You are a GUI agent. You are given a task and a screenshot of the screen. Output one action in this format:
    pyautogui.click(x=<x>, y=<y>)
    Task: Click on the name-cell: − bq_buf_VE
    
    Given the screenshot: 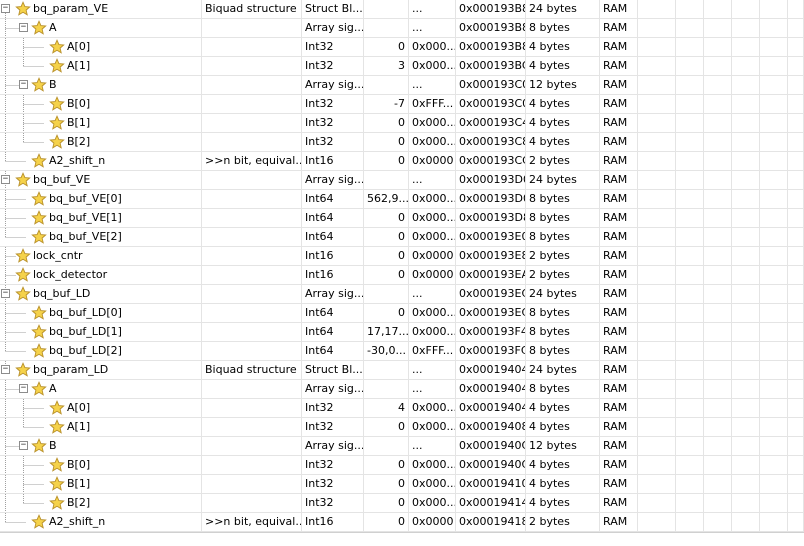 What is the action you would take?
    pyautogui.click(x=101, y=180)
    